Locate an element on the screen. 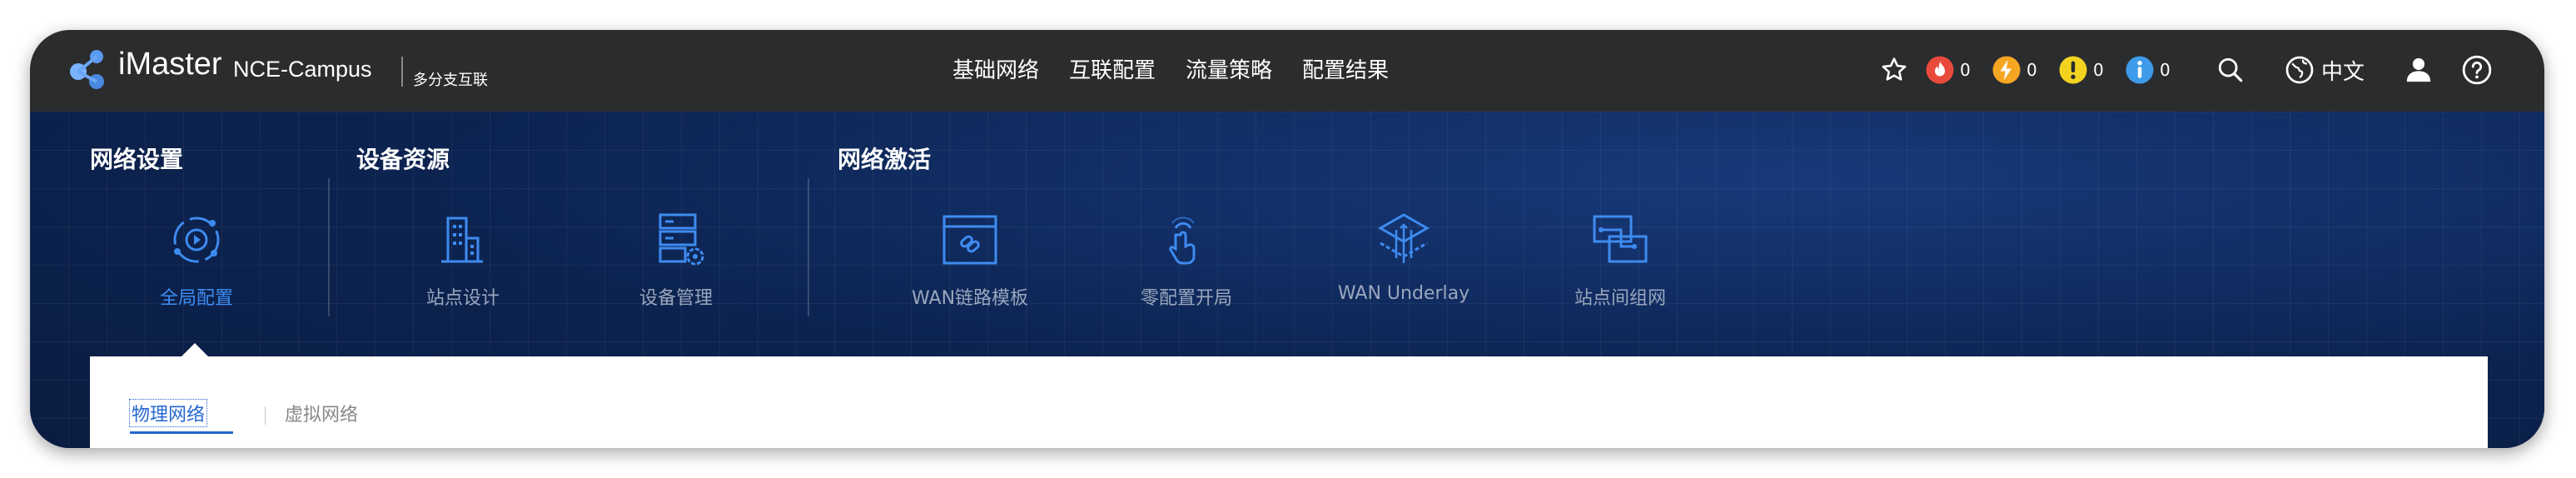 Image resolution: width=2576 pixels, height=478 pixels. tab-divider is located at coordinates (265, 416).